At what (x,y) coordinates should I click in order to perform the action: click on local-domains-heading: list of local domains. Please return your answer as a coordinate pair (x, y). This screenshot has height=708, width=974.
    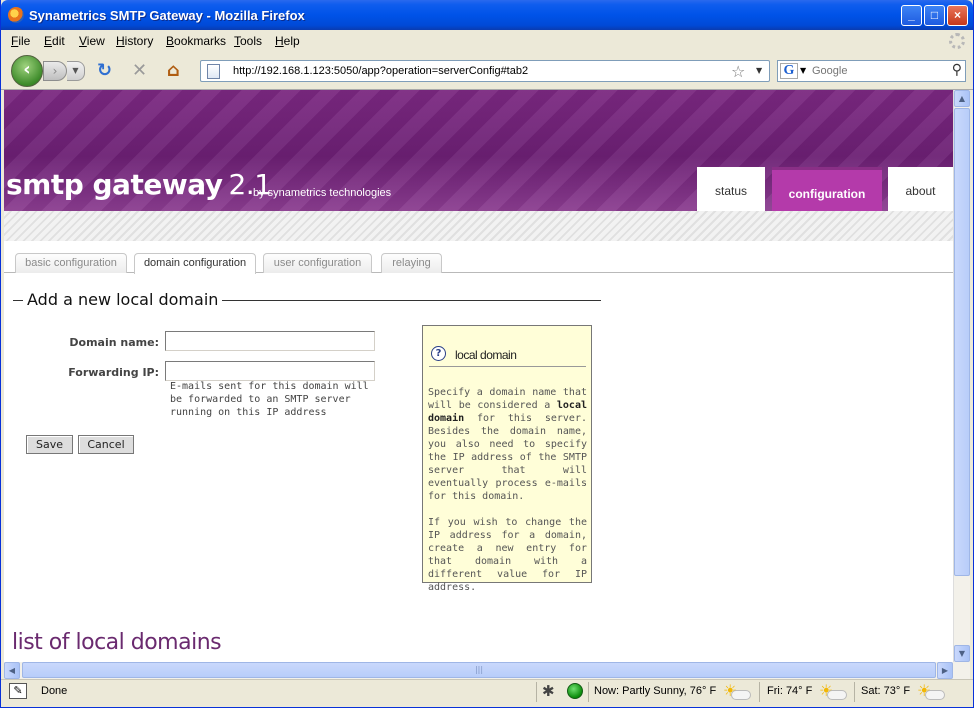
    Looking at the image, I should click on (117, 642).